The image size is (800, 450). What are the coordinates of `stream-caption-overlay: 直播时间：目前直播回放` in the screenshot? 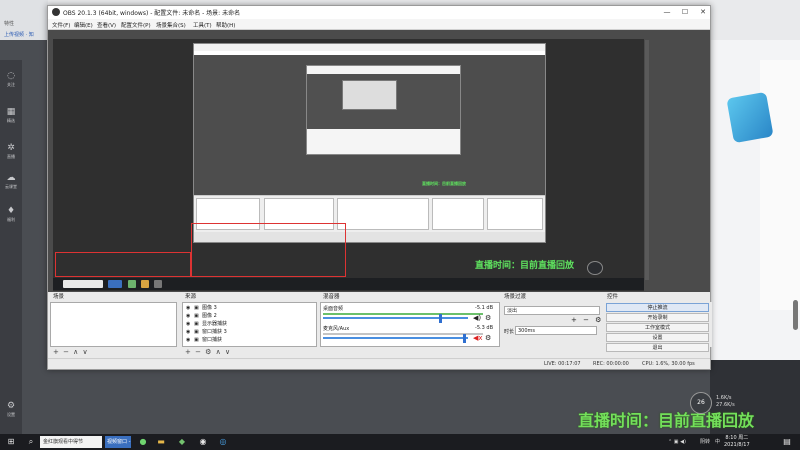 It's located at (666, 420).